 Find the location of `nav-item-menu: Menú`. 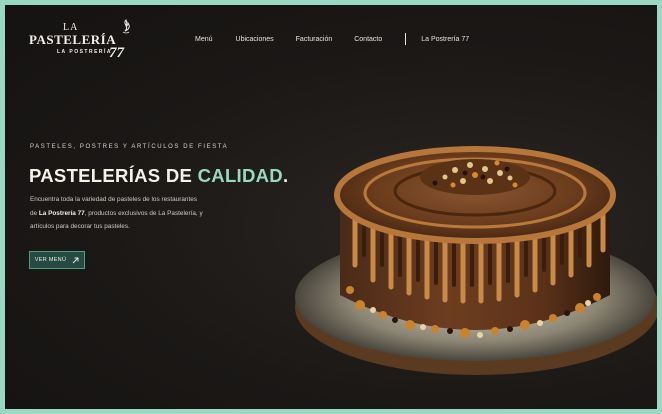

nav-item-menu: Menú is located at coordinates (204, 39).